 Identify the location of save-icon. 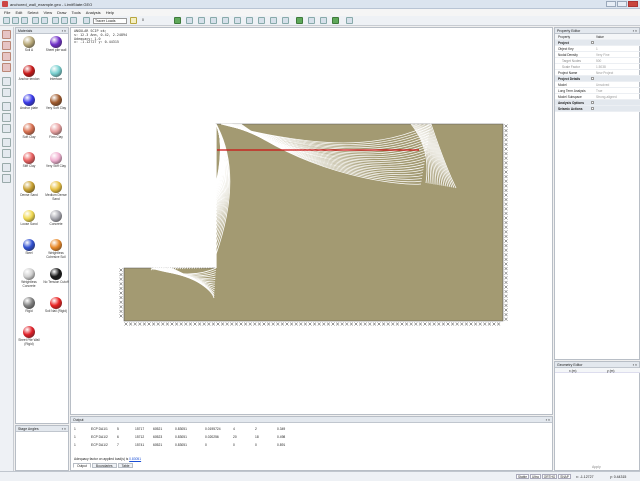
(24, 20).